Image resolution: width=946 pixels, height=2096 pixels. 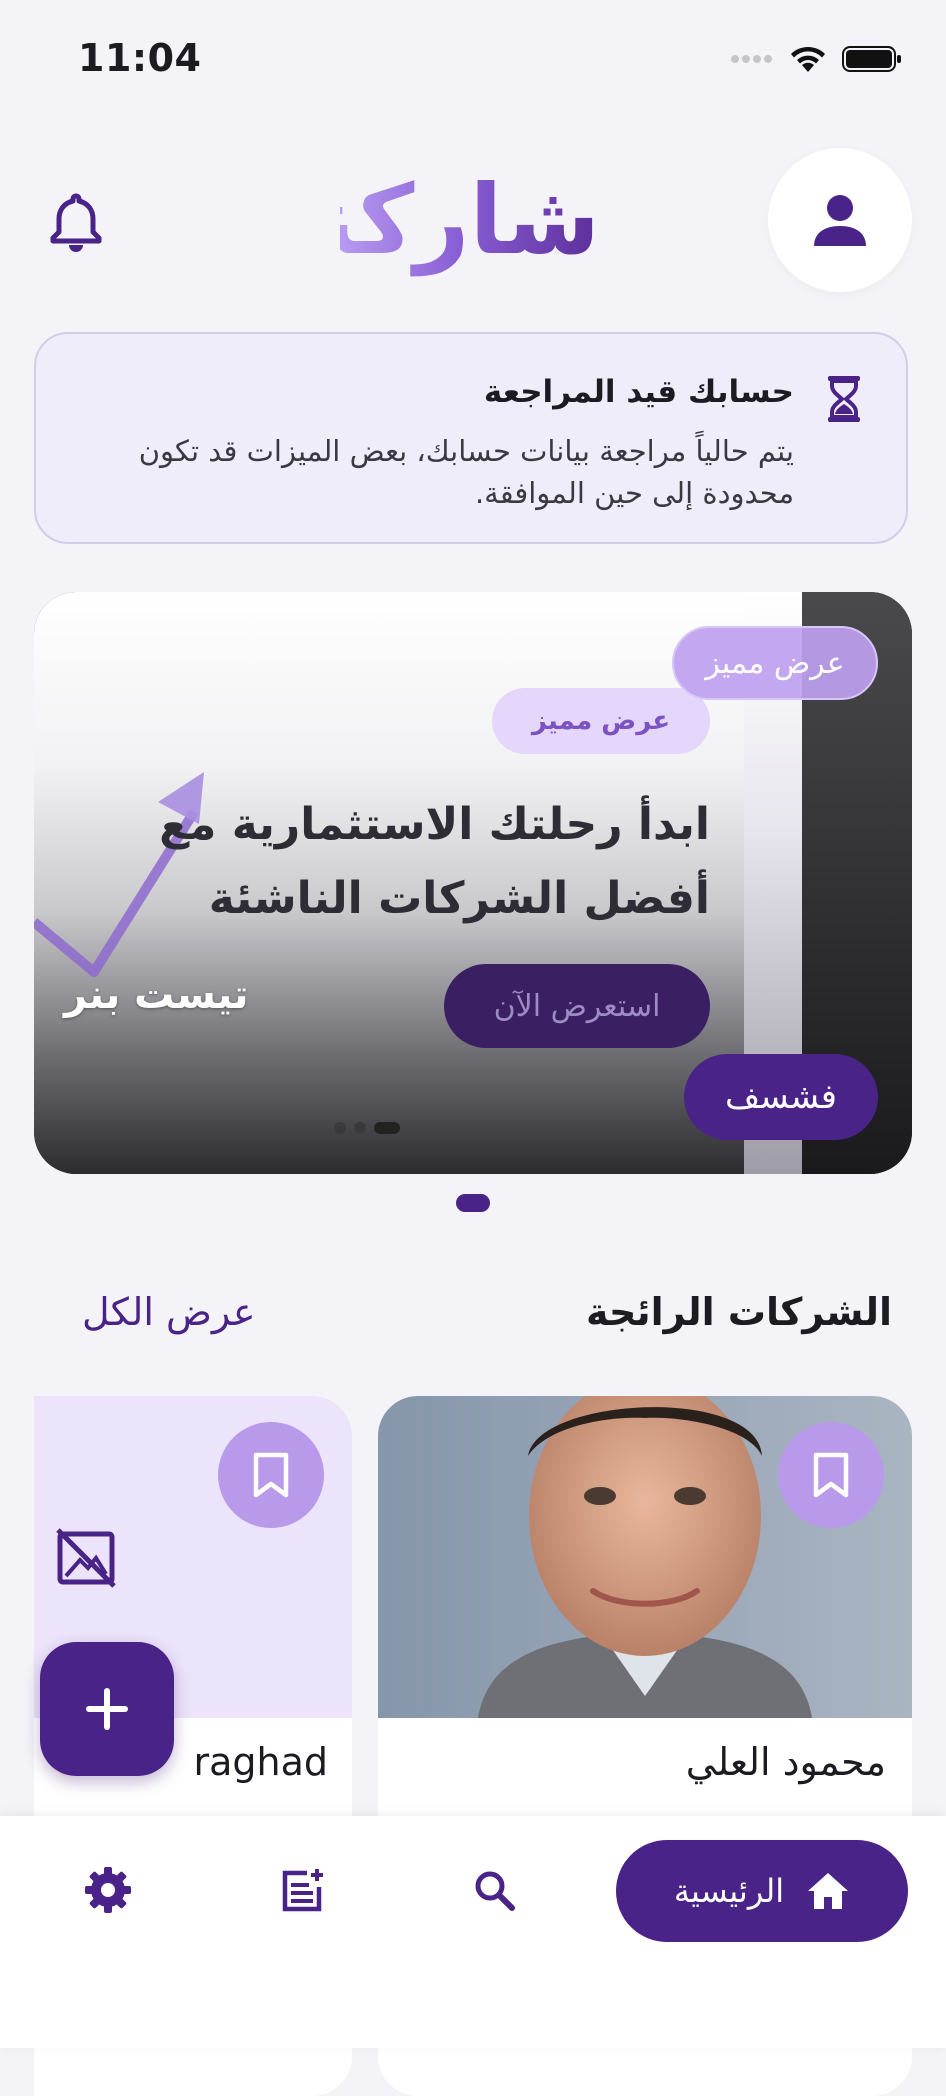 I want to click on app-logo: شاركني, so click(x=411, y=220).